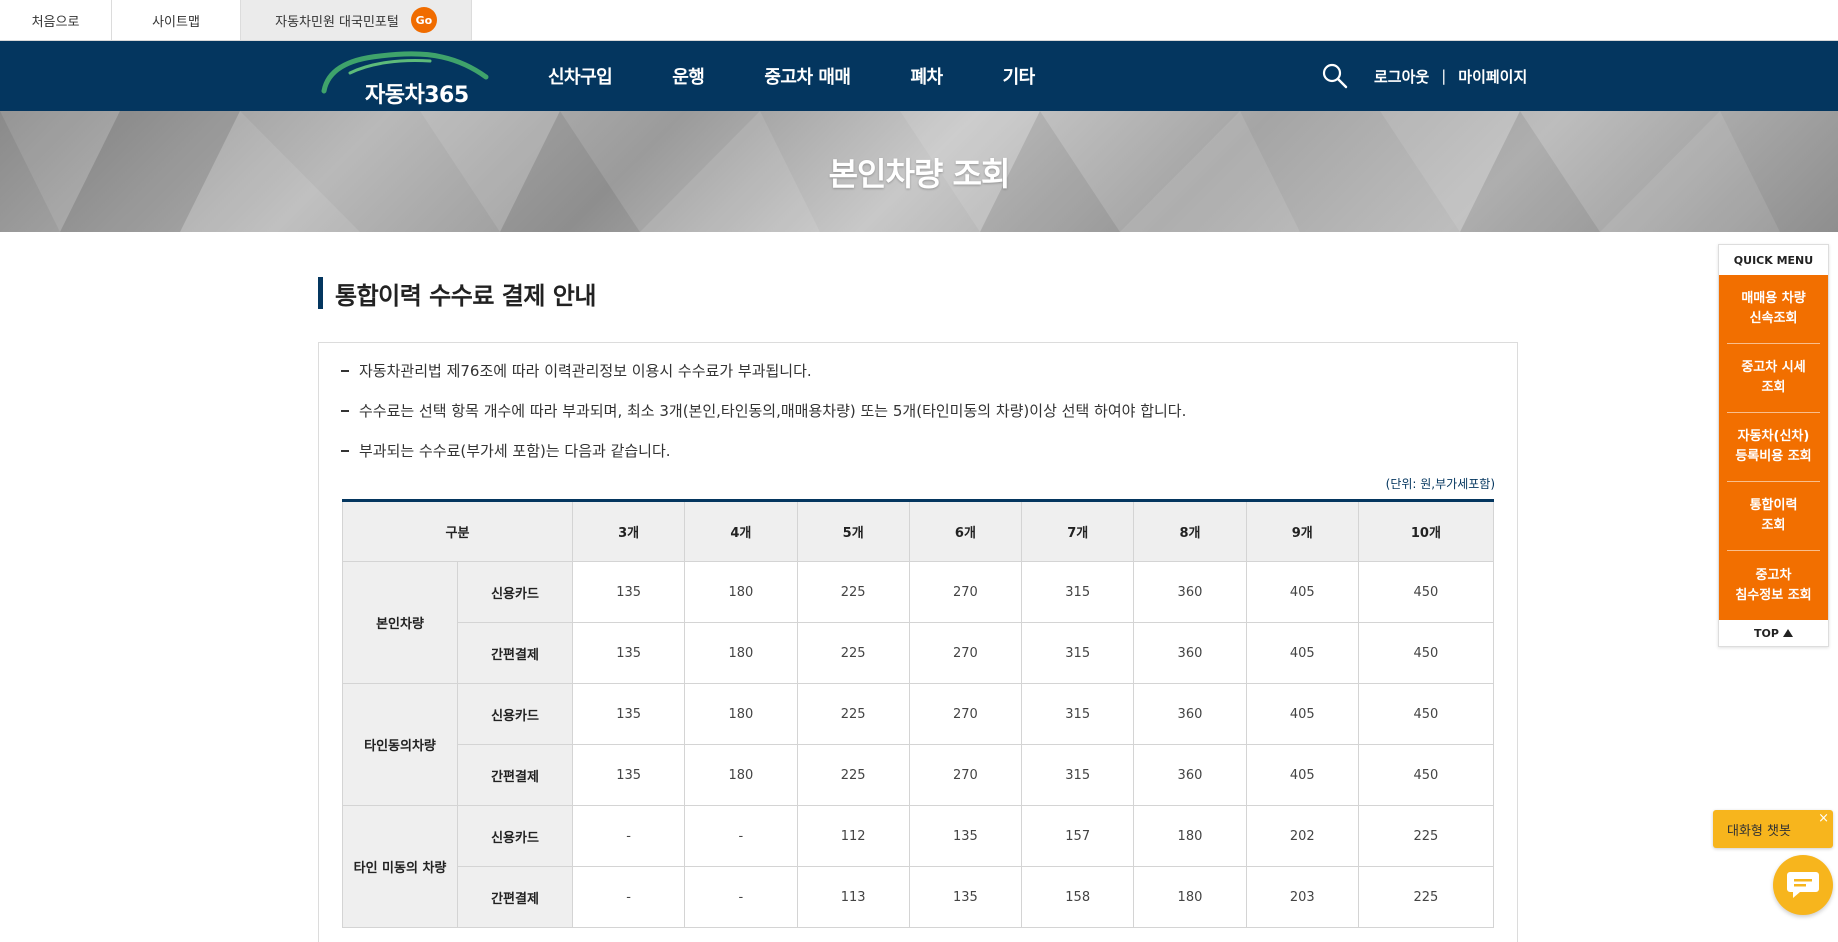 The height and width of the screenshot is (942, 1838). I want to click on search-icon, so click(1335, 76).